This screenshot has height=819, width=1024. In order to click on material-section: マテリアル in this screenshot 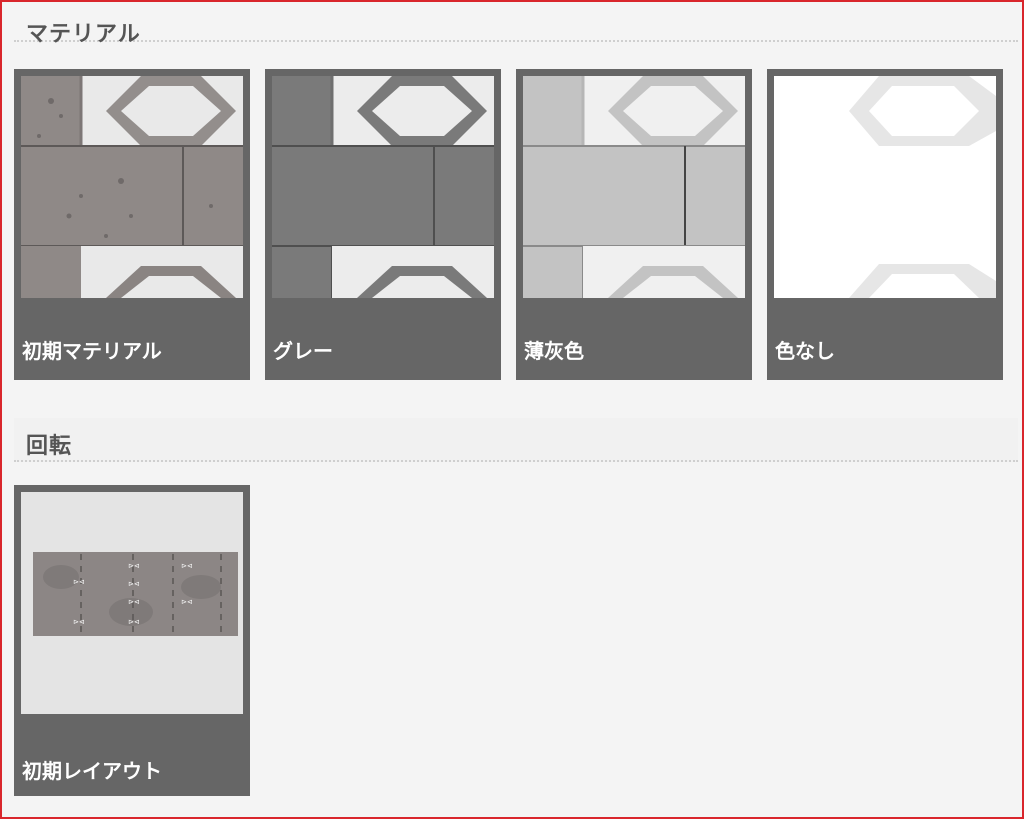, I will do `click(516, 27)`.